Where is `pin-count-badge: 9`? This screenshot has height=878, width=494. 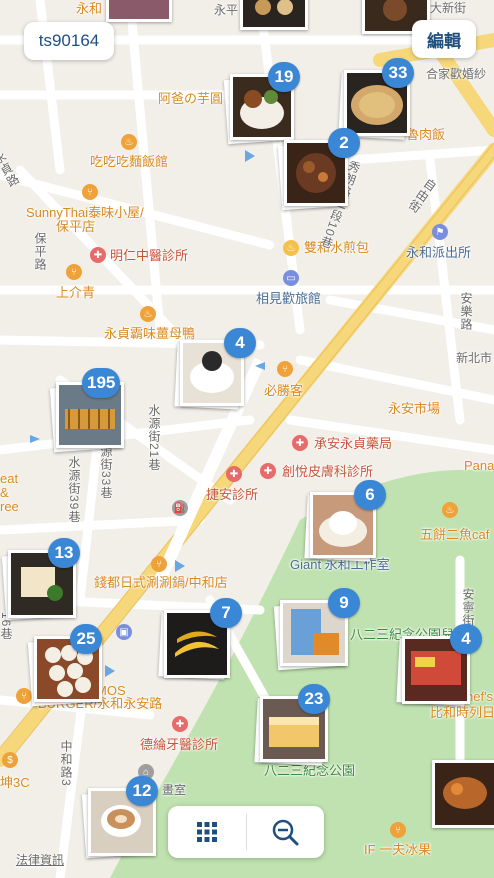
pin-count-badge: 9 is located at coordinates (344, 603).